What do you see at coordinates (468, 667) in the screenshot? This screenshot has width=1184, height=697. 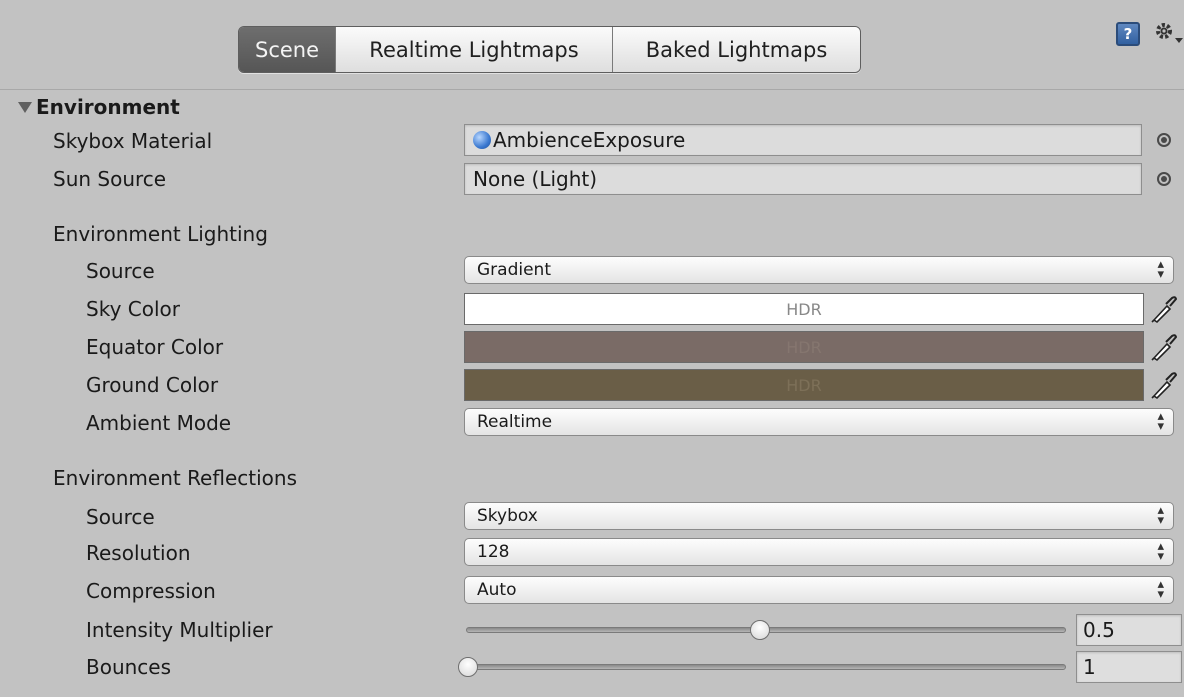 I see `bounces-thumb` at bounding box center [468, 667].